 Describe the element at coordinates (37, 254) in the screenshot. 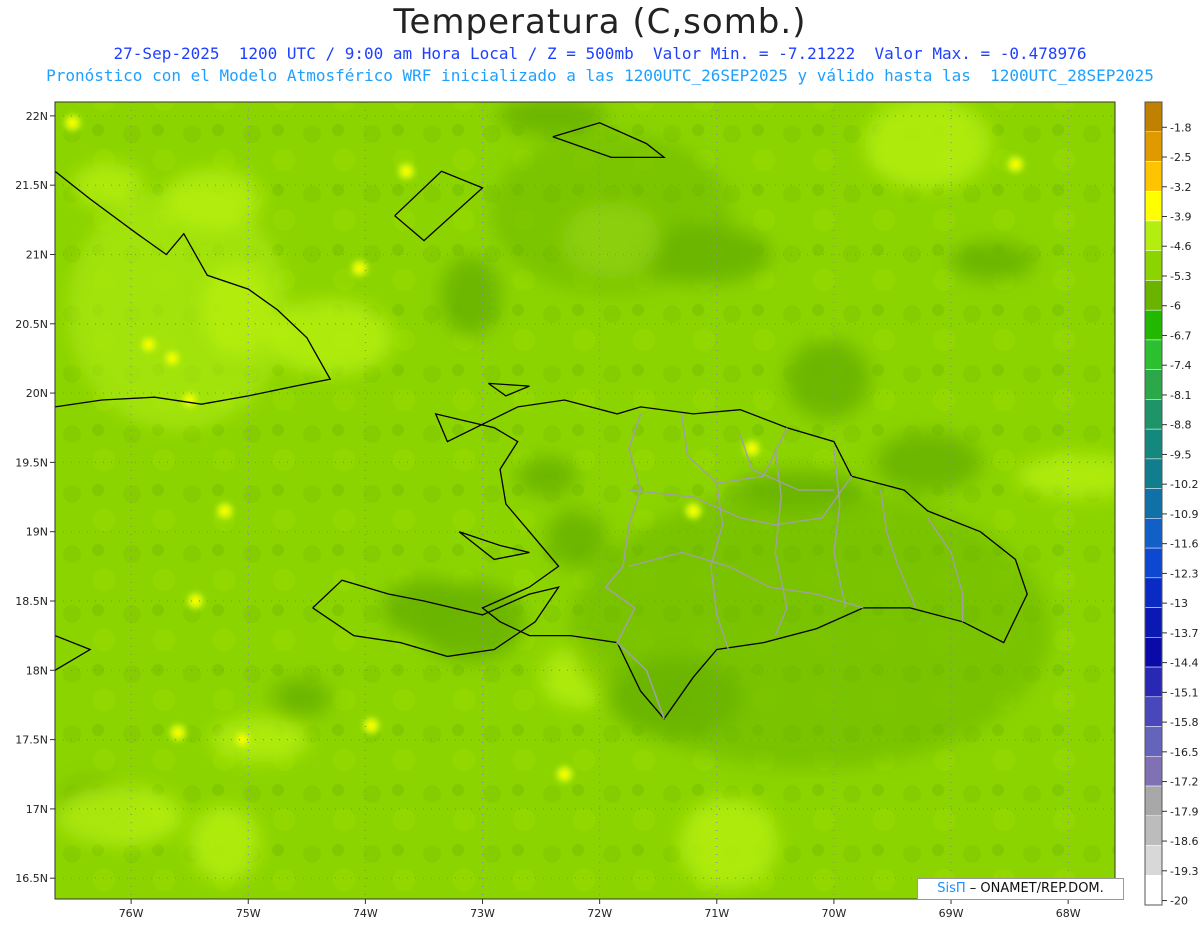

I see `lat-label: 21N` at that location.